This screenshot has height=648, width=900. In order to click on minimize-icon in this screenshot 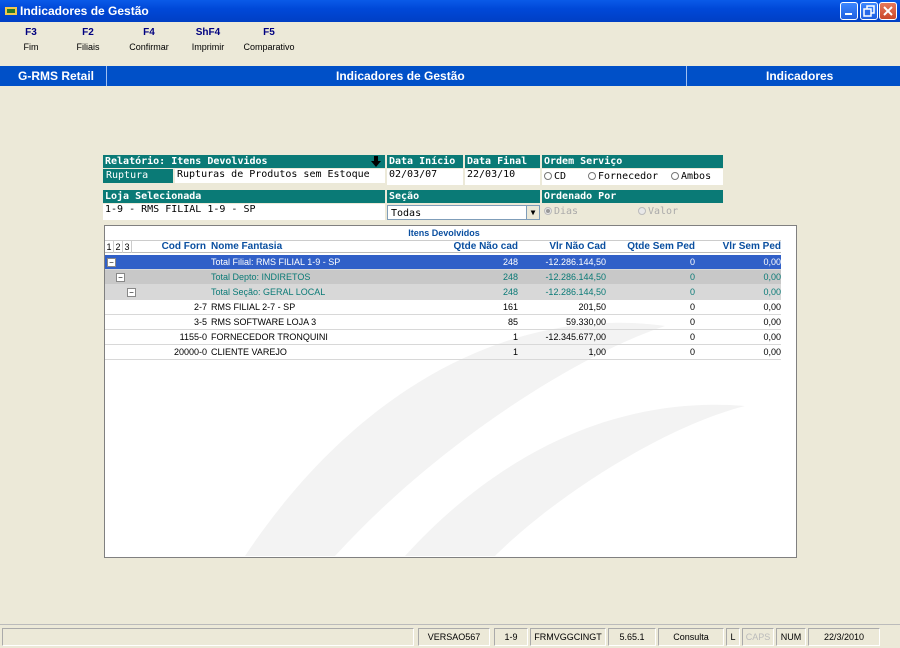, I will do `click(848, 14)`.